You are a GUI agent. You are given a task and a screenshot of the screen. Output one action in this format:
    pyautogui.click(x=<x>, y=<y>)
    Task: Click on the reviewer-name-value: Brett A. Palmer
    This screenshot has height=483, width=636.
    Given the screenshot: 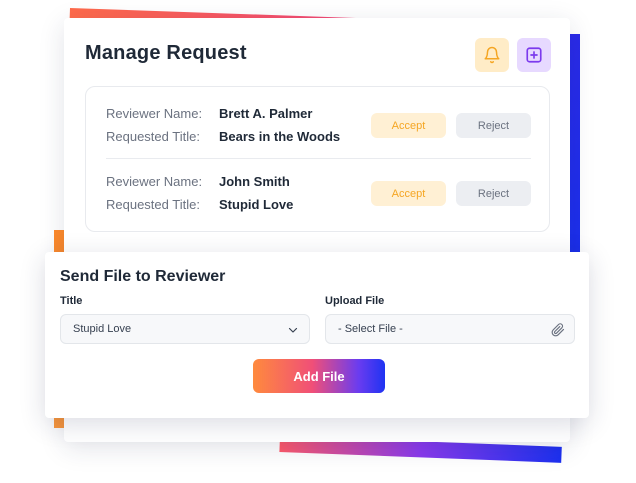 What is the action you would take?
    pyautogui.click(x=266, y=113)
    